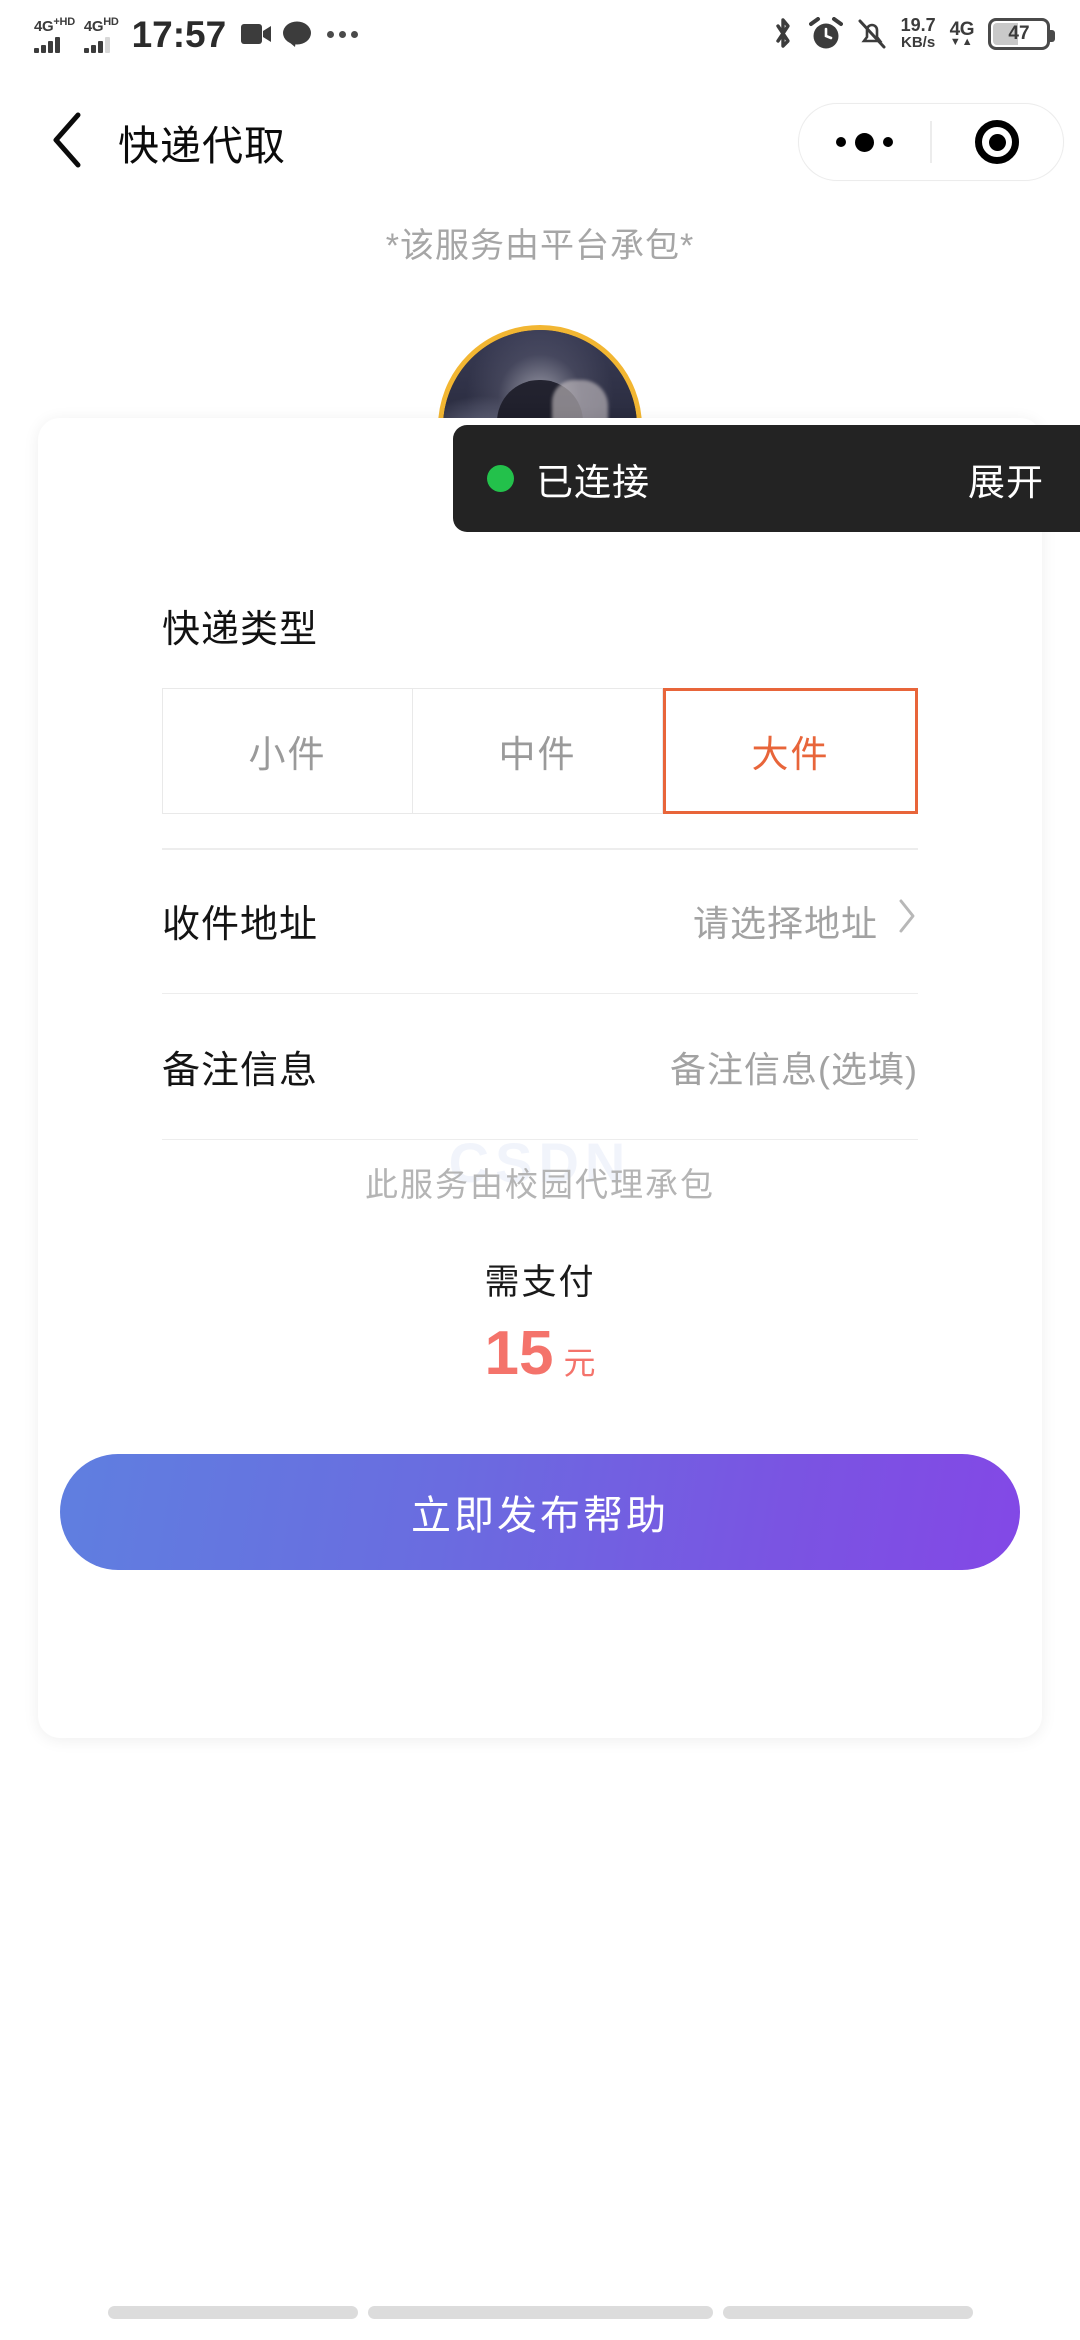  Describe the element at coordinates (825, 34) in the screenshot. I see `alarm-clock-icon` at that location.